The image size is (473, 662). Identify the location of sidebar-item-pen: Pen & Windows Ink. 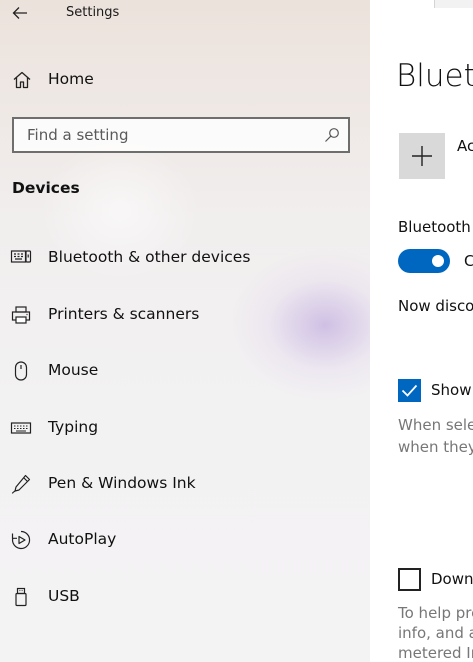
(185, 484).